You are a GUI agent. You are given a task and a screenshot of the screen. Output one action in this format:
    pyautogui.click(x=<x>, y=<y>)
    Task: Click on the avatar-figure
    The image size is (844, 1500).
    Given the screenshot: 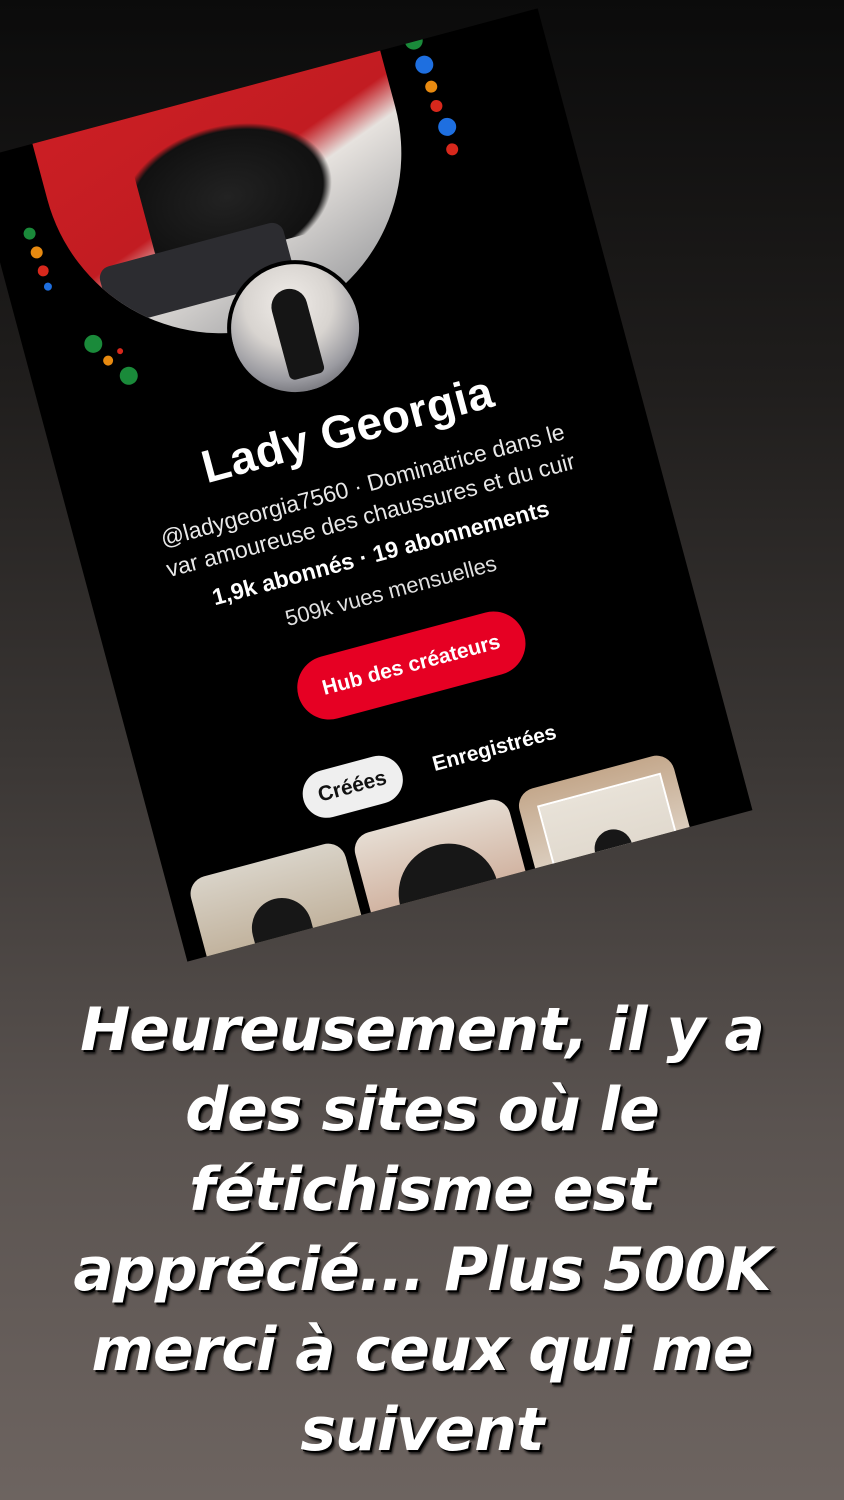 What is the action you would take?
    pyautogui.click(x=296, y=333)
    